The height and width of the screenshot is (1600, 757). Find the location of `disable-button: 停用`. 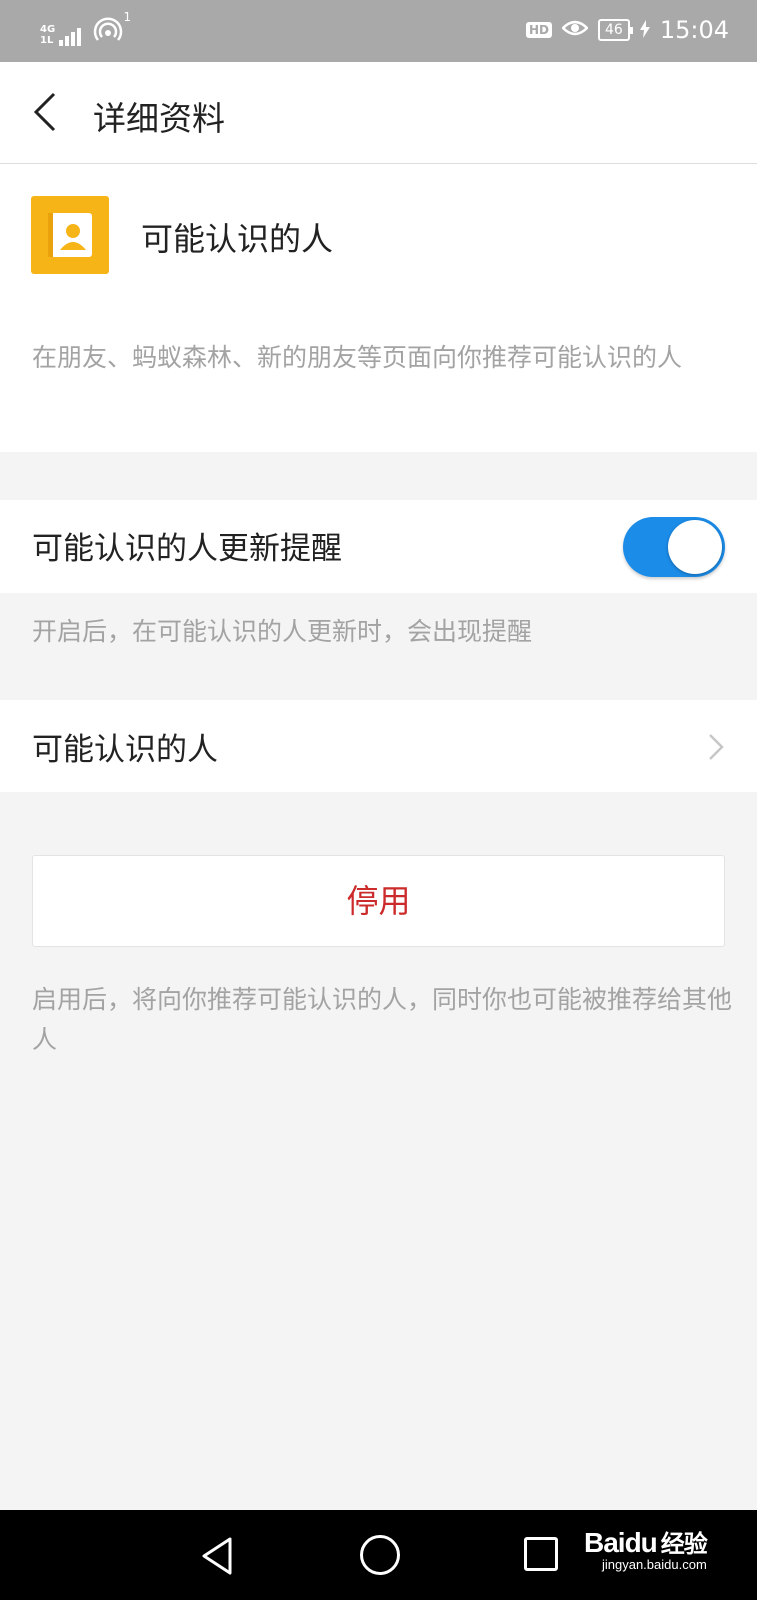

disable-button: 停用 is located at coordinates (378, 901).